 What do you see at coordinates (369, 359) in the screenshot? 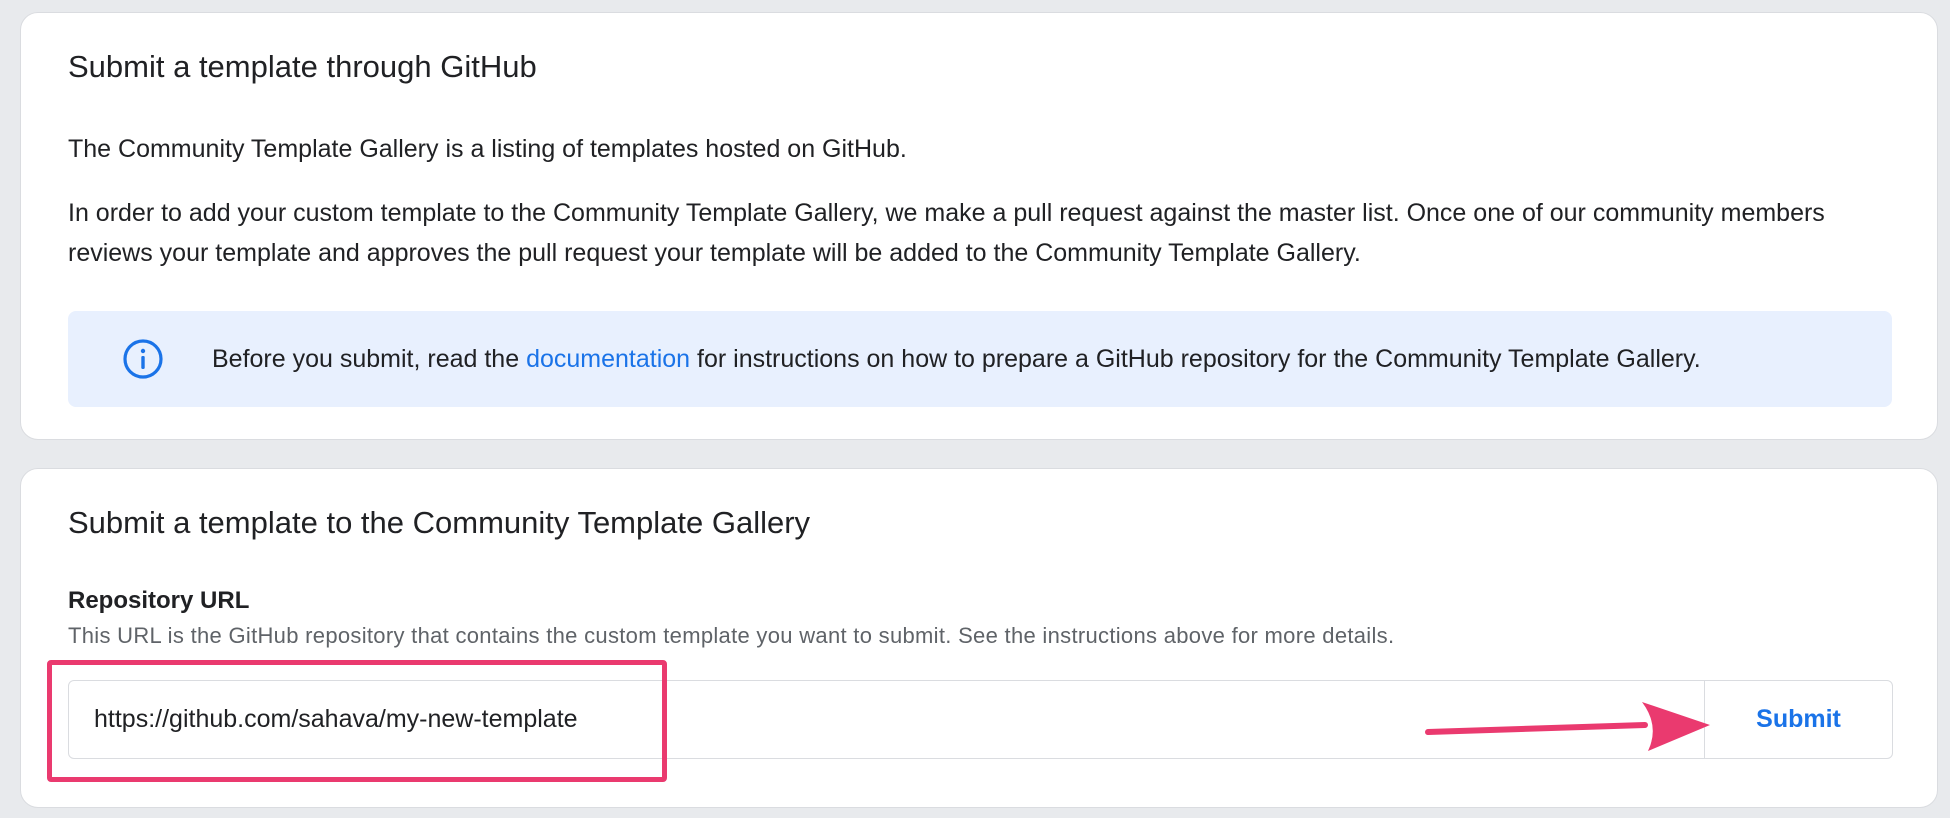
I see `info-text-before: Before you submit, read the` at bounding box center [369, 359].